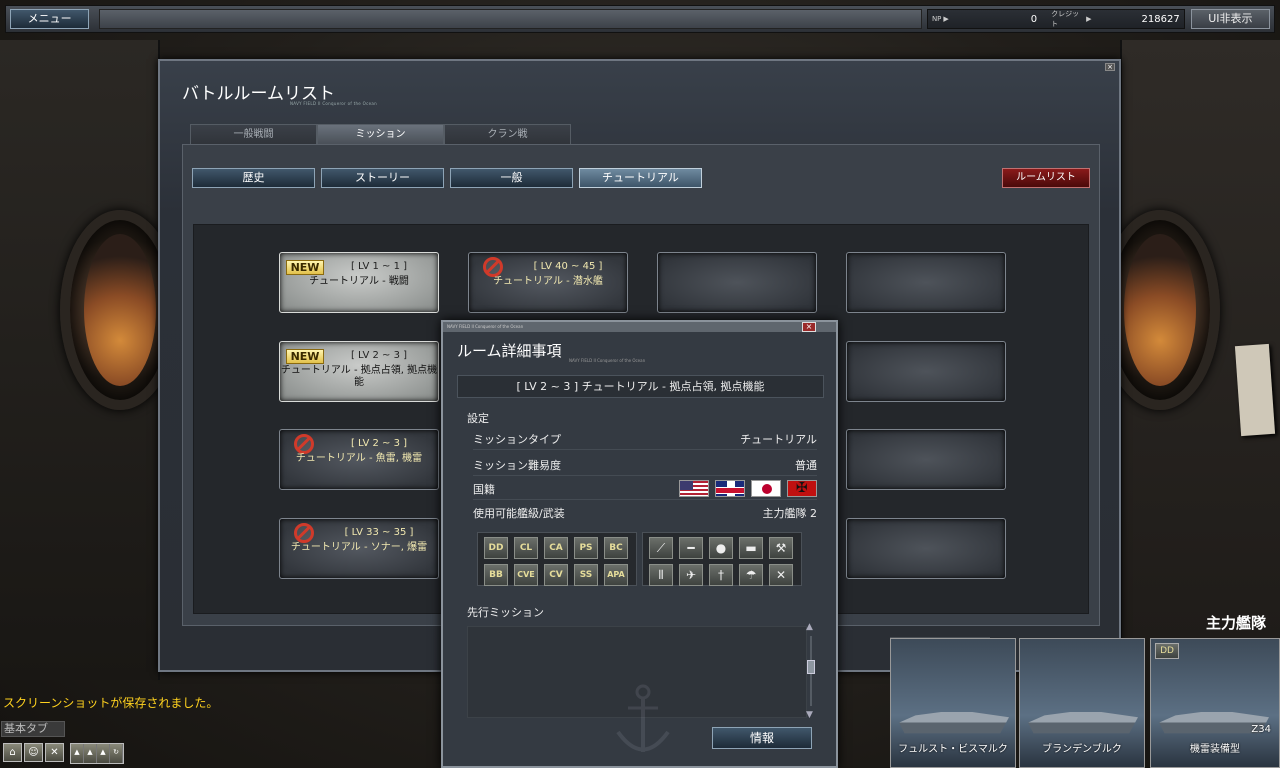 This screenshot has height=768, width=1280. What do you see at coordinates (645, 513) in the screenshot?
I see `available-ships-row: 使用可能艦級/武装 主力艦隊 2` at bounding box center [645, 513].